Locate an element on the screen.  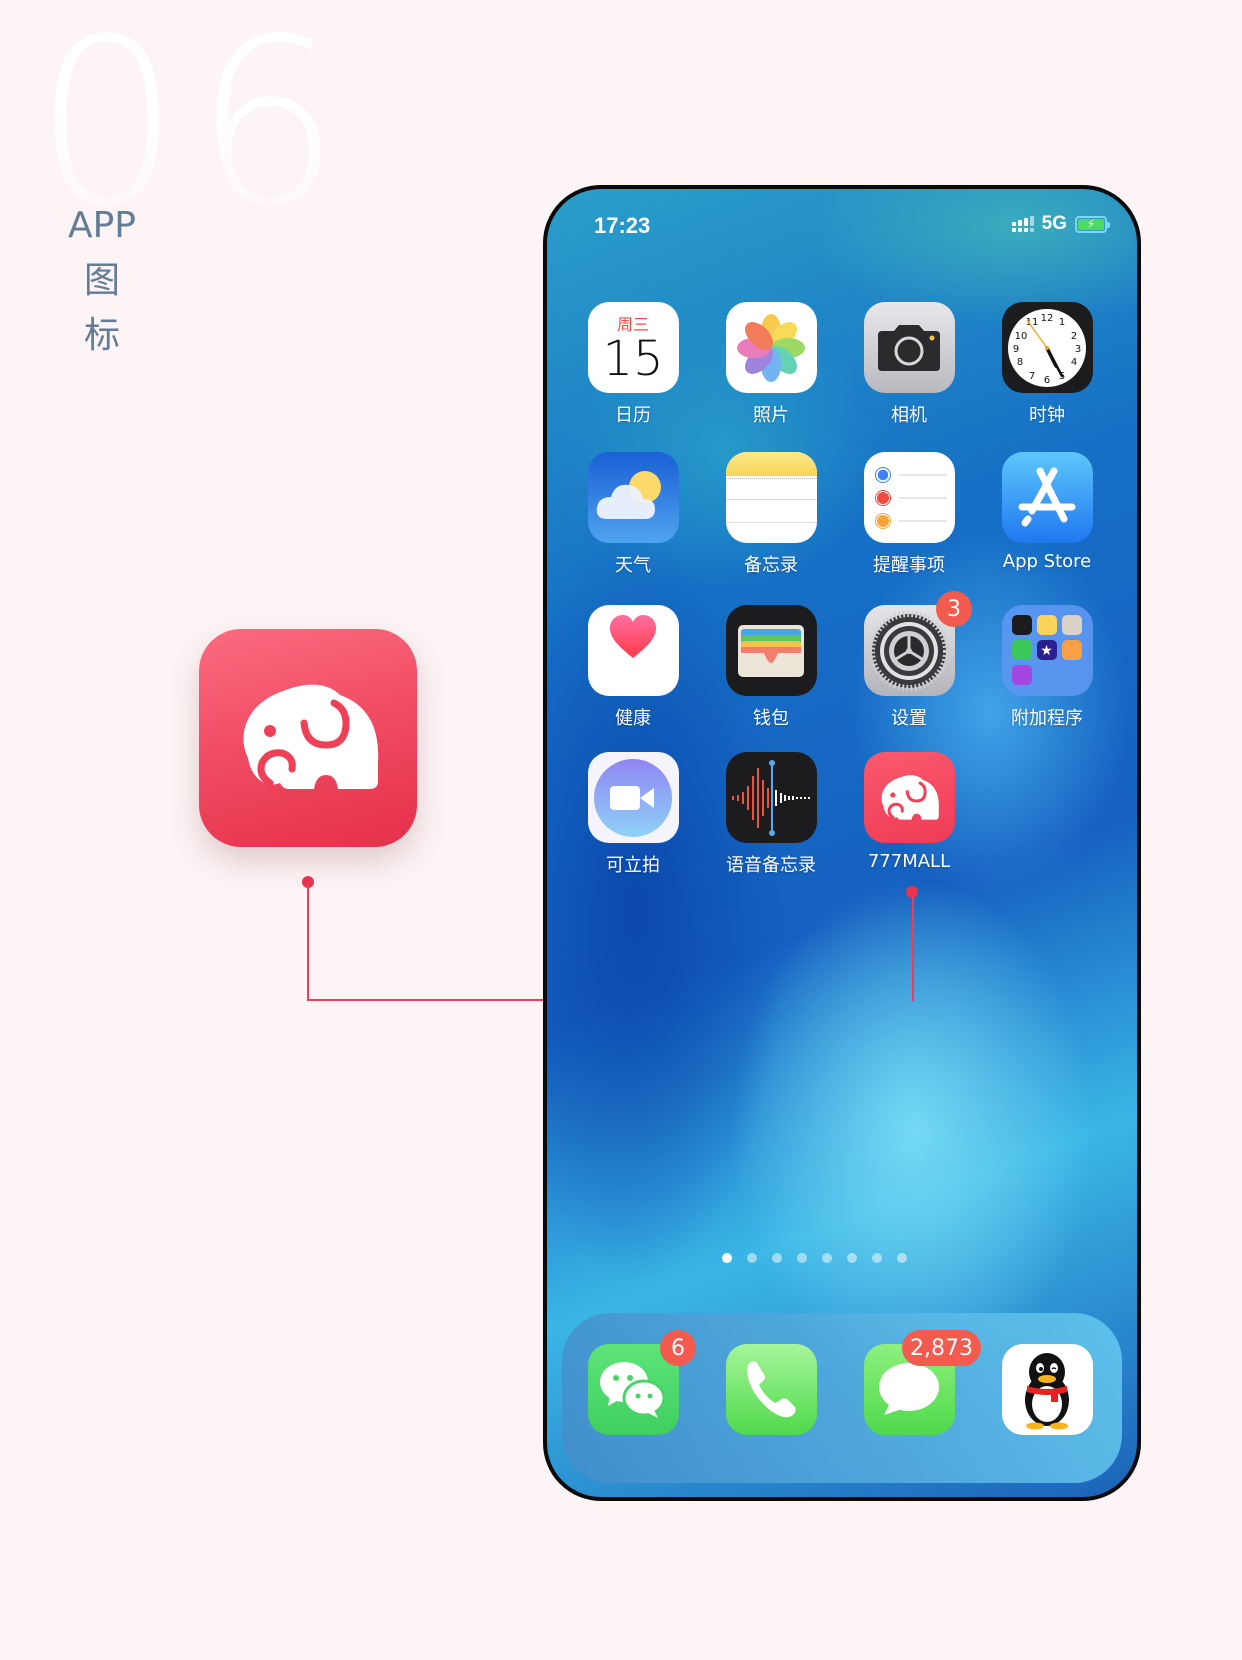
imovie-icon: ★ is located at coordinates (1046, 650).